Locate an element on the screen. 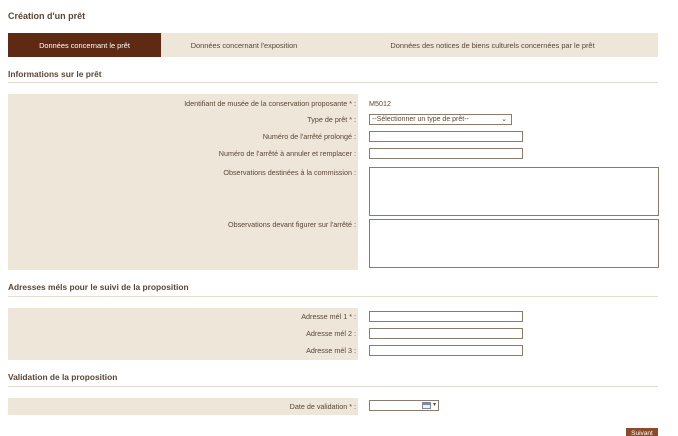 The height and width of the screenshot is (436, 678). page-title: Création d'un prêt is located at coordinates (47, 16).